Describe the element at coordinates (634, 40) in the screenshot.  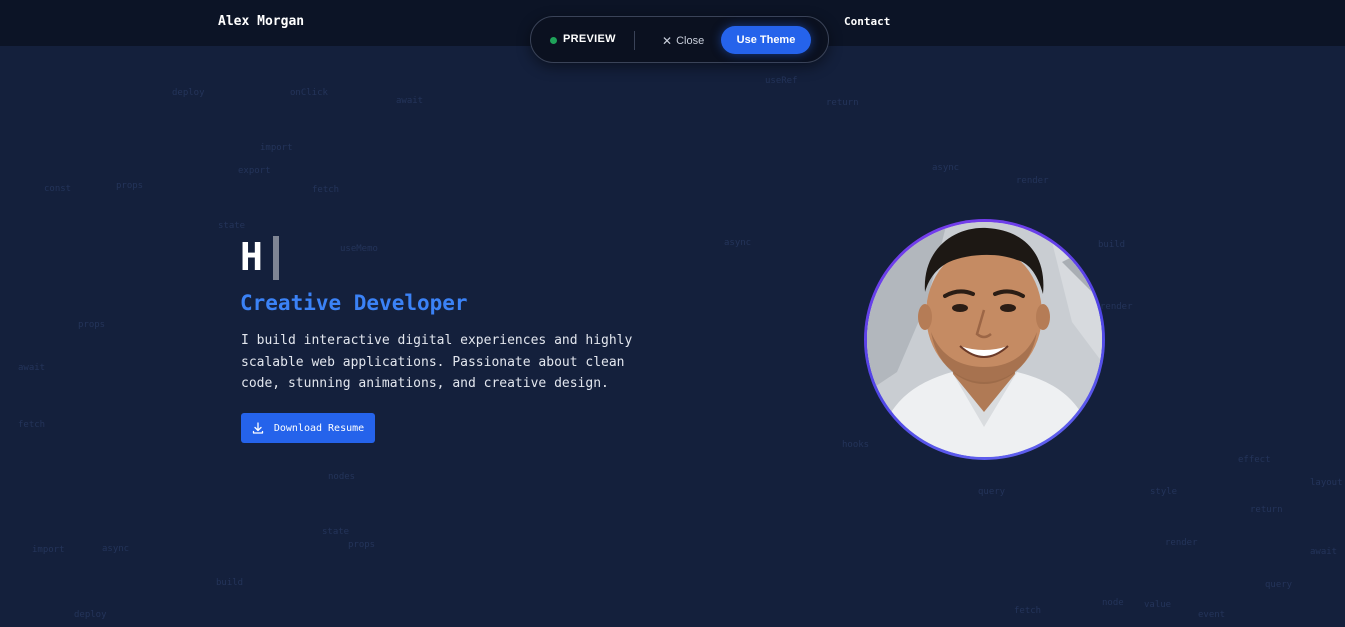
I see `divider` at that location.